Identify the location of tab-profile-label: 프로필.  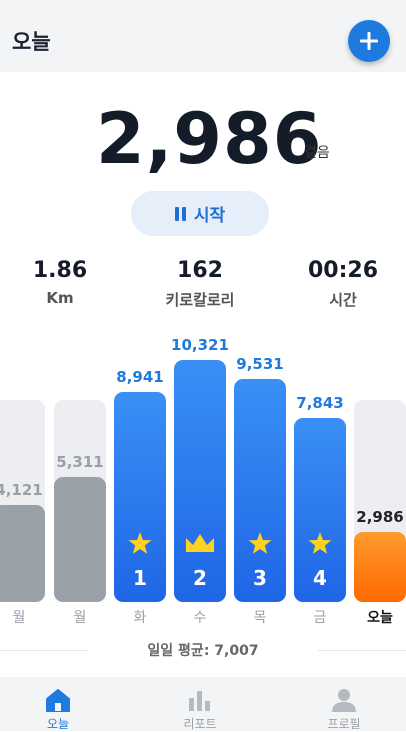
(344, 724).